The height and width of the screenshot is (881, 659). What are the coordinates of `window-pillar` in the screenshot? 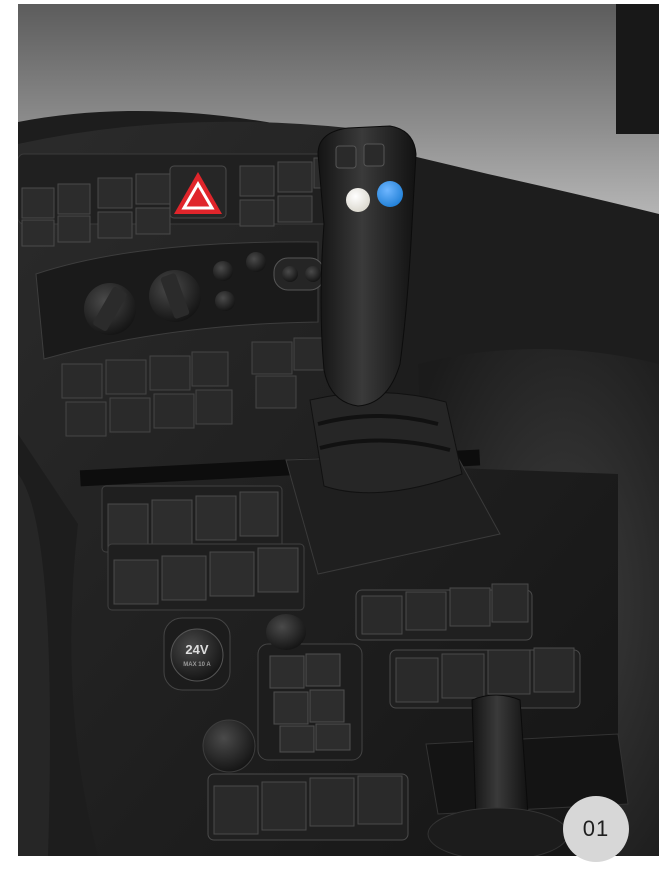 It's located at (637, 69).